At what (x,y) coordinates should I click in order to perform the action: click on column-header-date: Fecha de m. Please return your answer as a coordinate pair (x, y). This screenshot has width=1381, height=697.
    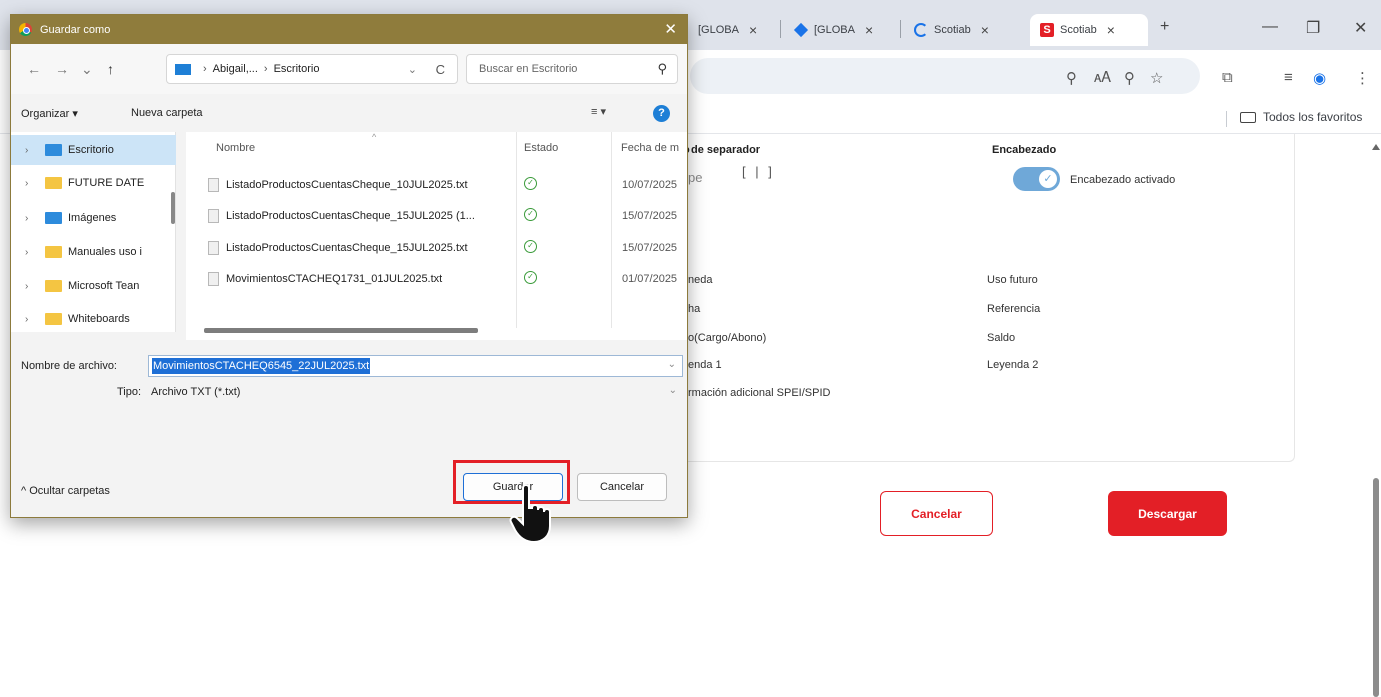
    Looking at the image, I should click on (650, 148).